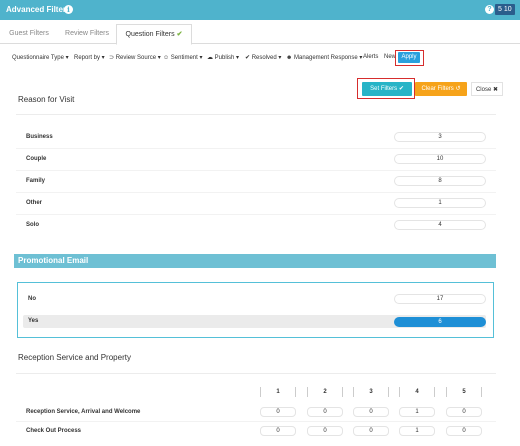  I want to click on review-source-dropdown: ⊃ Review Source ▾, so click(135, 57).